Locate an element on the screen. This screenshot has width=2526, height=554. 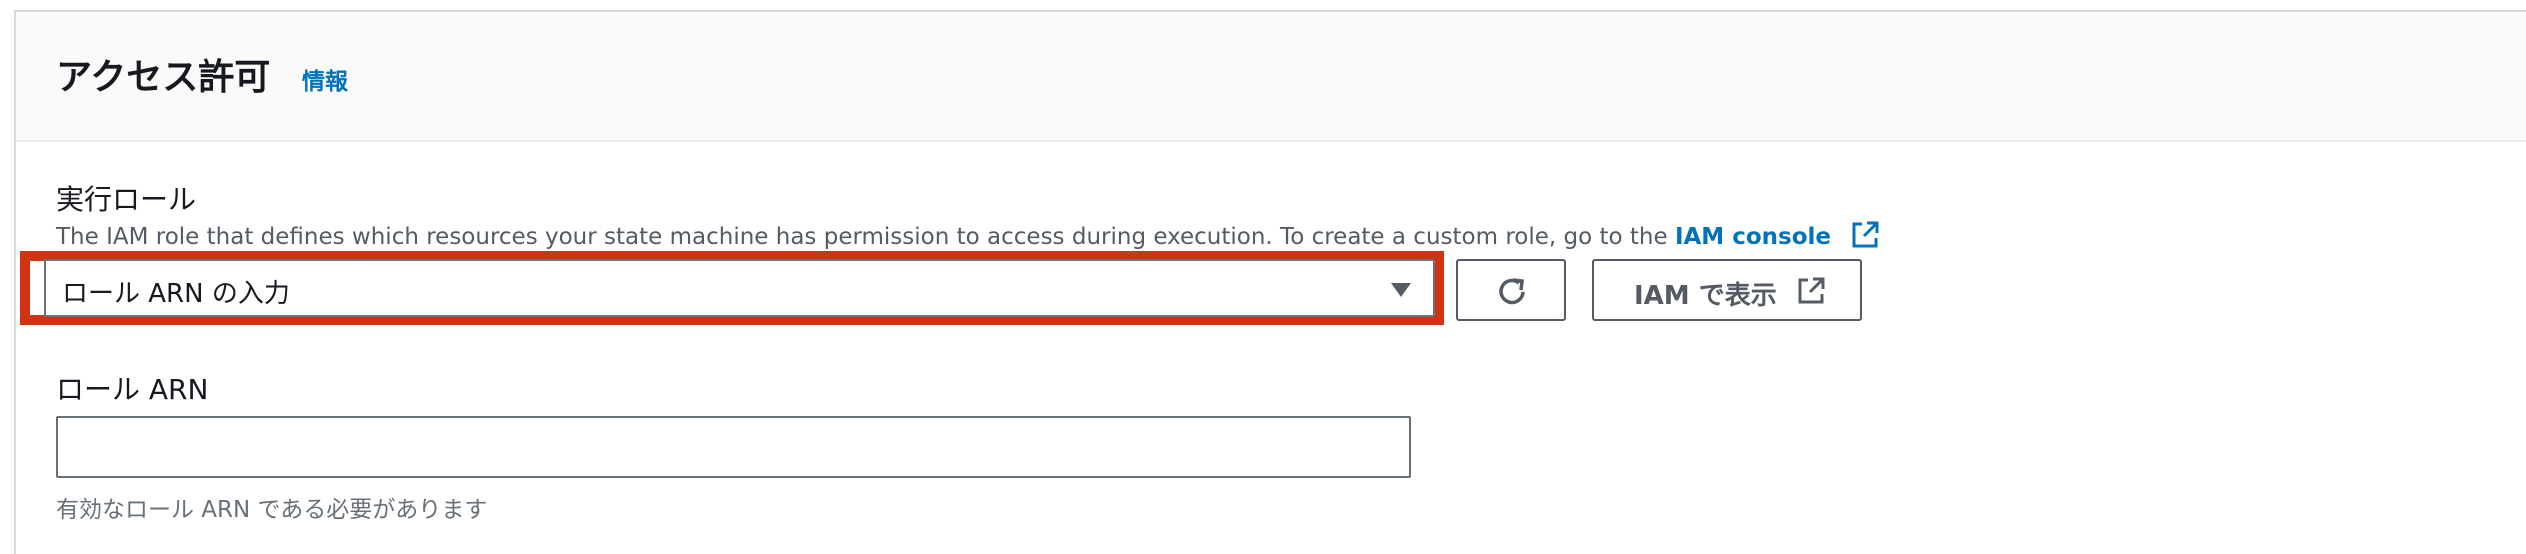
view-in-iam-button: IAM で表示 is located at coordinates (1727, 290).